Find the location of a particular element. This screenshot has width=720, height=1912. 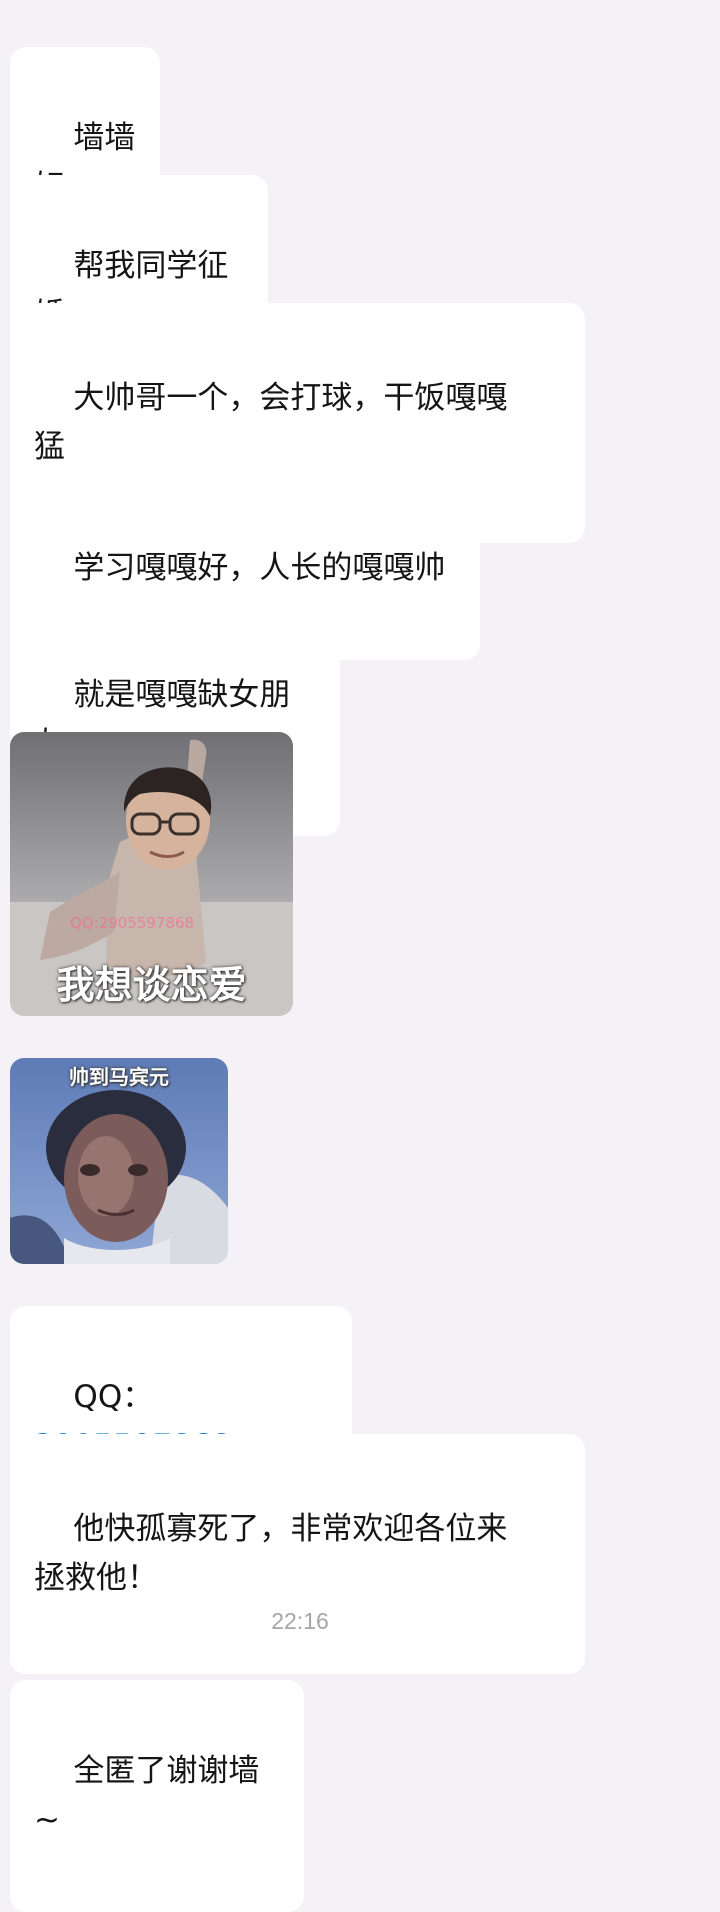

sticker-caption: 我想谈恋爱 is located at coordinates (151, 985).